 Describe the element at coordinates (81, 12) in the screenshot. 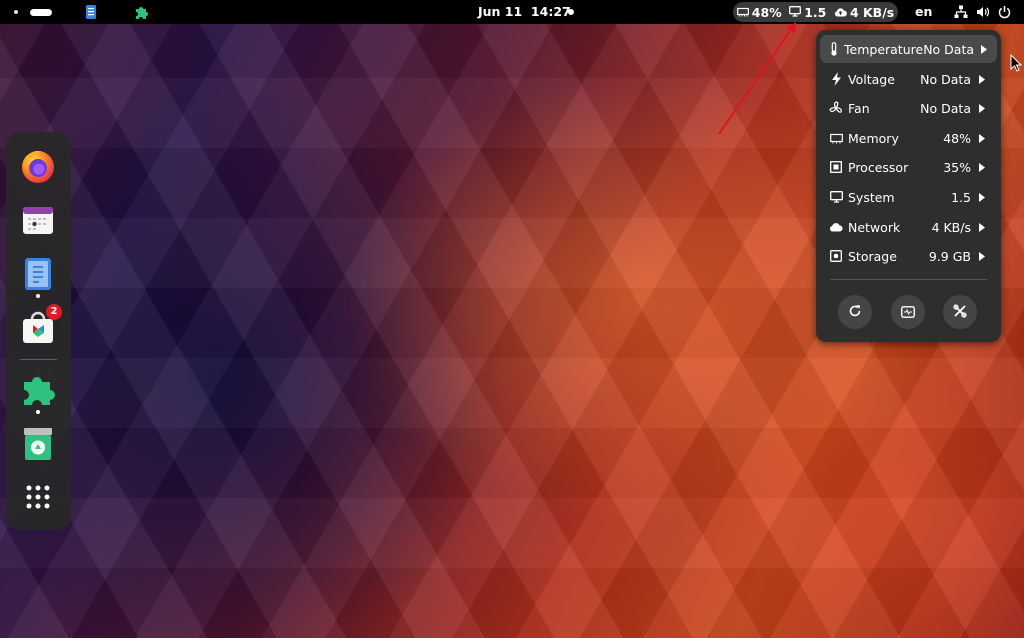

I see `activities-area` at that location.